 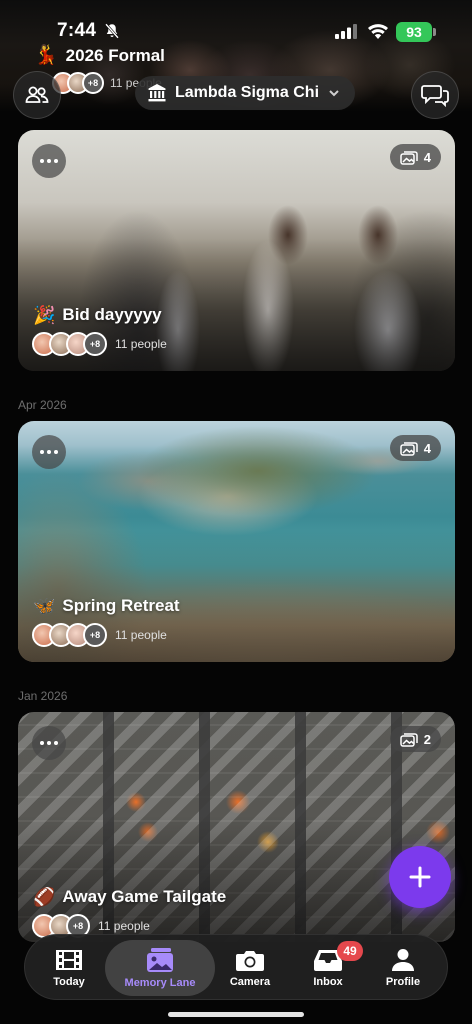 What do you see at coordinates (43, 696) in the screenshot?
I see `month-divider: Jan 2026` at bounding box center [43, 696].